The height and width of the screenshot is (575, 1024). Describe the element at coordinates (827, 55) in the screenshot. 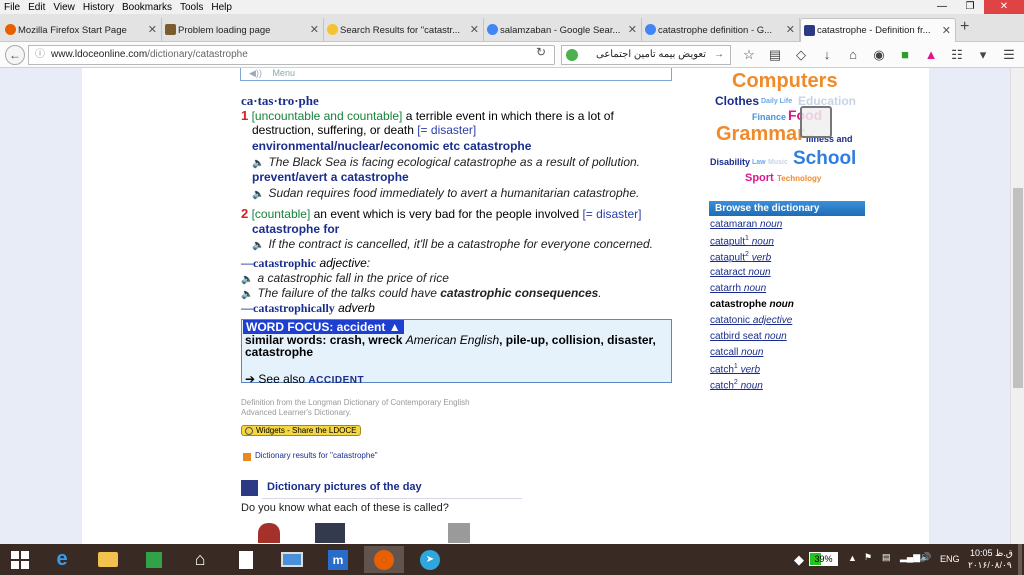

I see `download-icon: ↓` at that location.